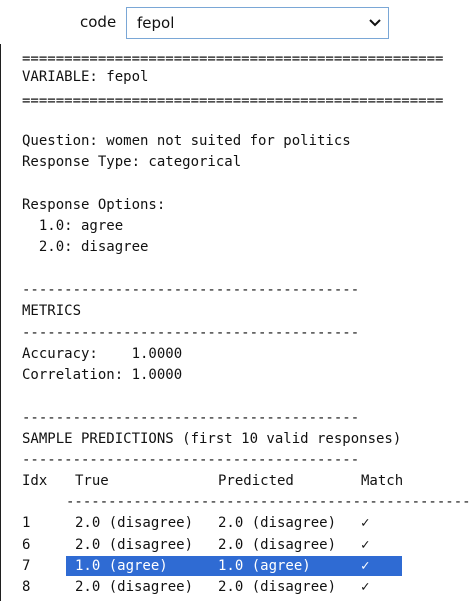 The height and width of the screenshot is (601, 475). I want to click on table-cell-true: 1.0 (agree), so click(121, 566).